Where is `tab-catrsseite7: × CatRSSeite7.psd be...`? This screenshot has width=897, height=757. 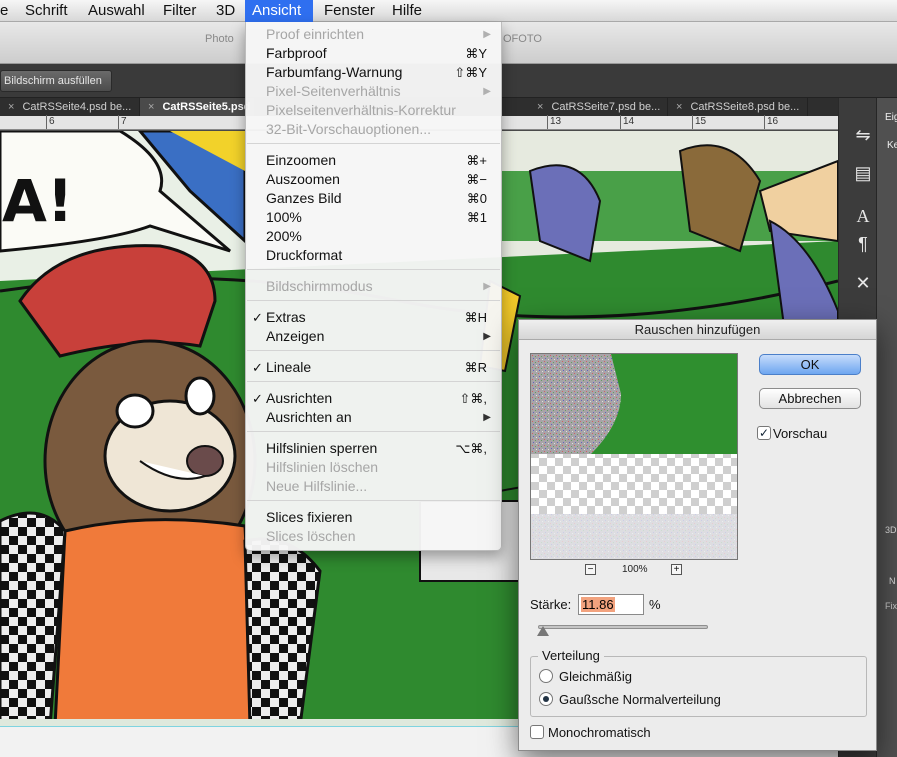 tab-catrsseite7: × CatRSSeite7.psd be... is located at coordinates (598, 107).